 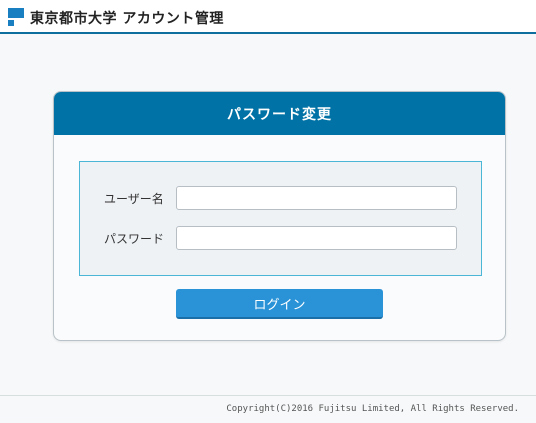 I want to click on password-input, so click(x=316, y=238).